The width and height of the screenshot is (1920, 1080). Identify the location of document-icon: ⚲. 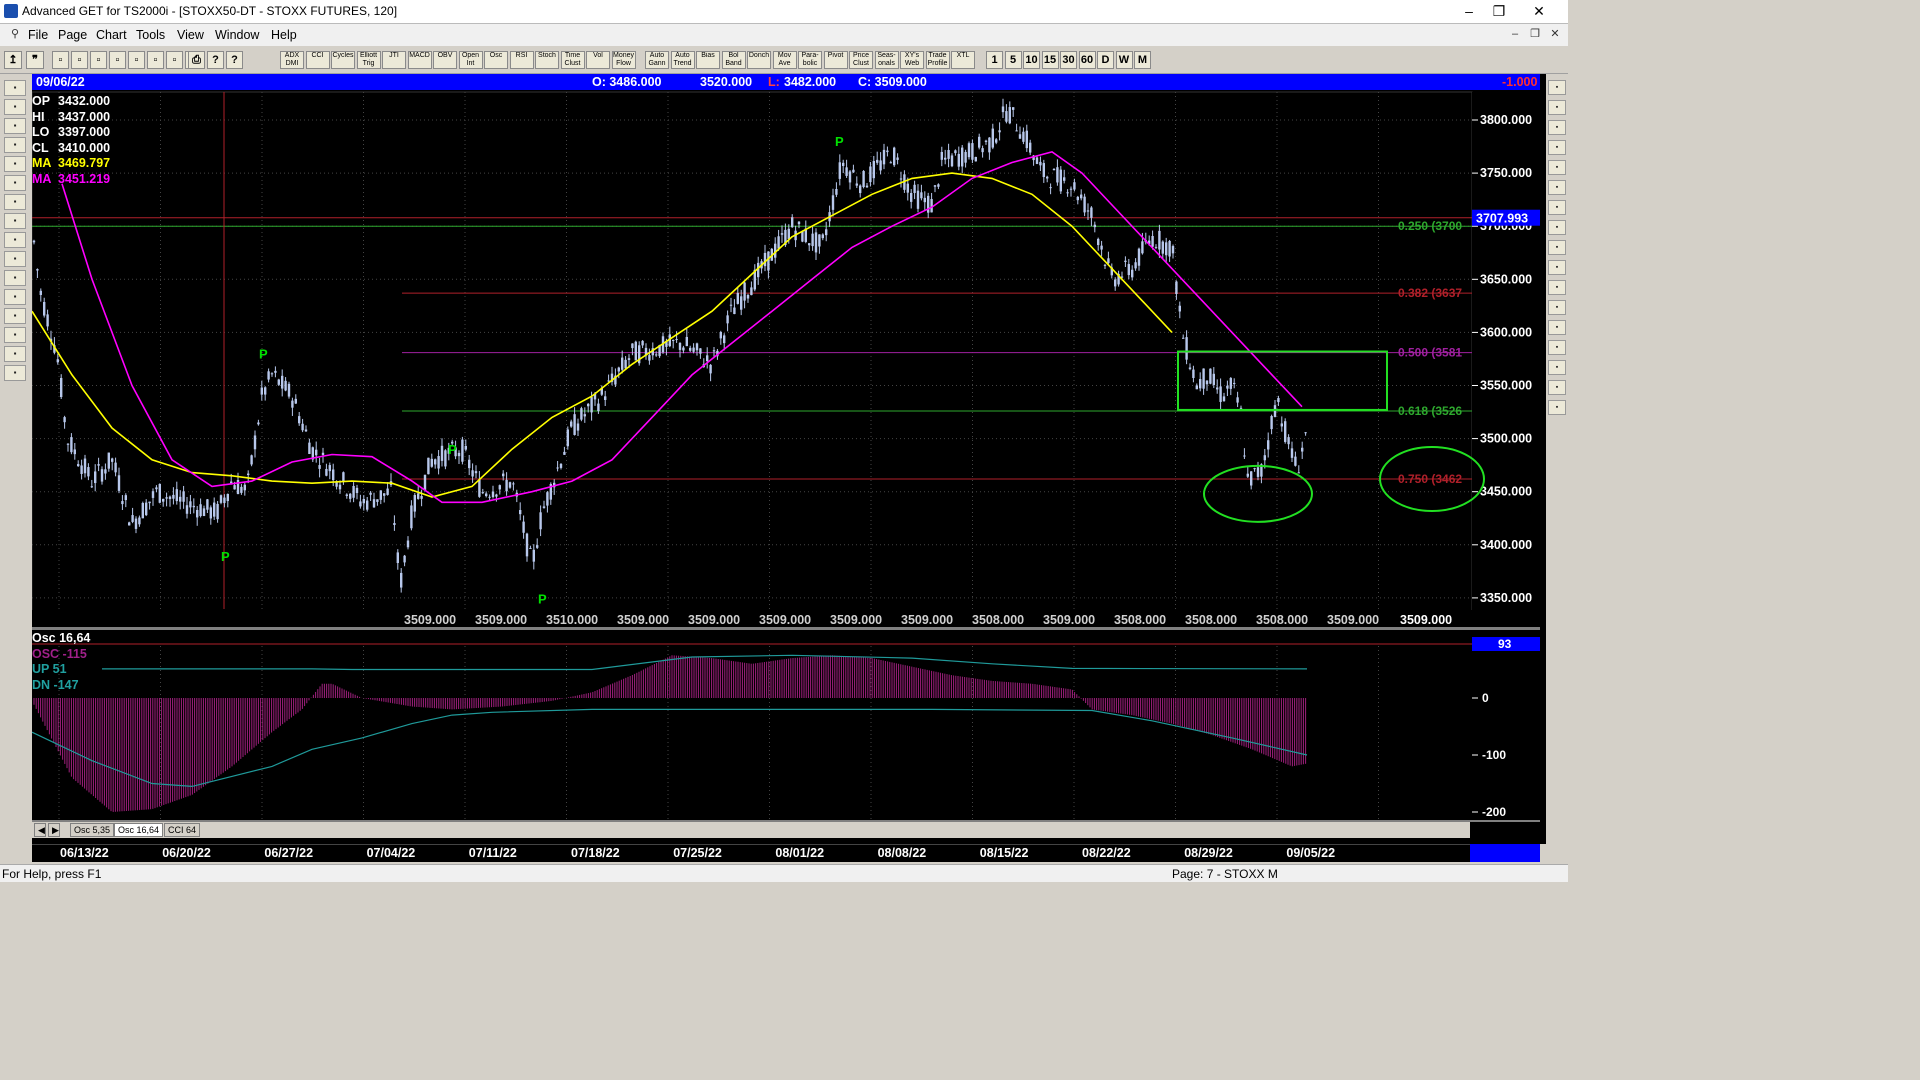
(15, 34).